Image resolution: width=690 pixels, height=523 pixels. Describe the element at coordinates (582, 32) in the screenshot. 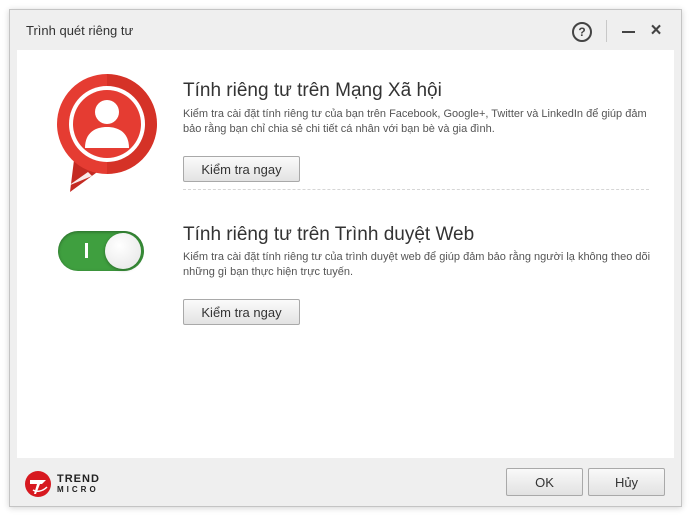

I see `help-icon: ?` at that location.